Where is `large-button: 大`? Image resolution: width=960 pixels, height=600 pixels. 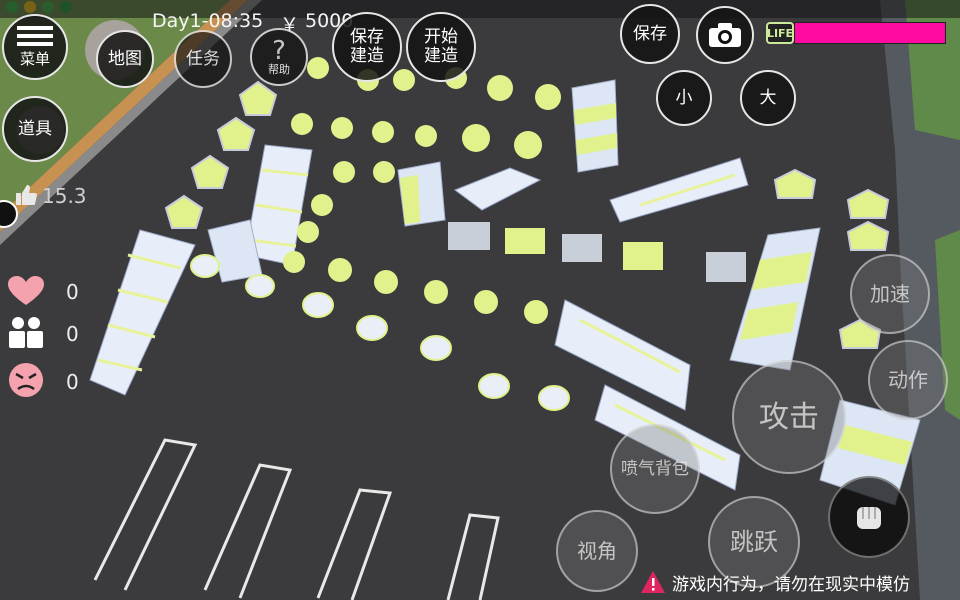
large-button: 大 is located at coordinates (768, 98).